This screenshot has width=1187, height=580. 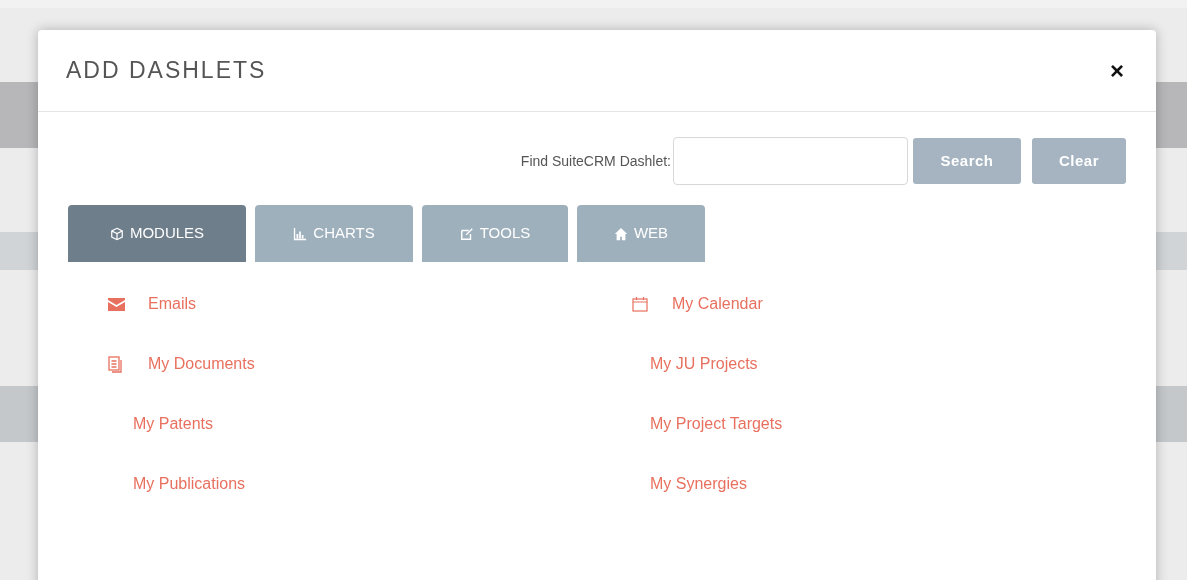 What do you see at coordinates (116, 304) in the screenshot?
I see `envelope-icon` at bounding box center [116, 304].